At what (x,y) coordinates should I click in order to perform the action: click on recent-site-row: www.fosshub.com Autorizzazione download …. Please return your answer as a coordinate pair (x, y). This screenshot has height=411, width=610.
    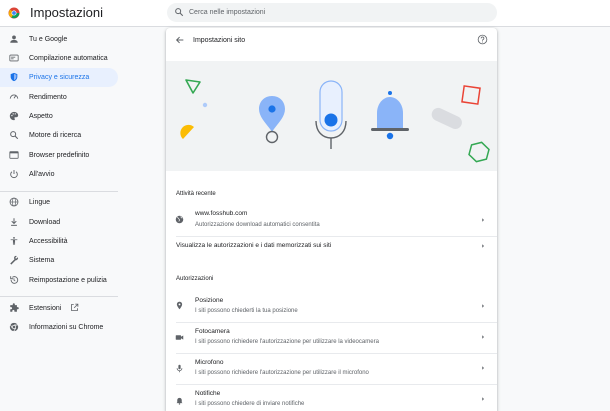
    Looking at the image, I should click on (331, 221).